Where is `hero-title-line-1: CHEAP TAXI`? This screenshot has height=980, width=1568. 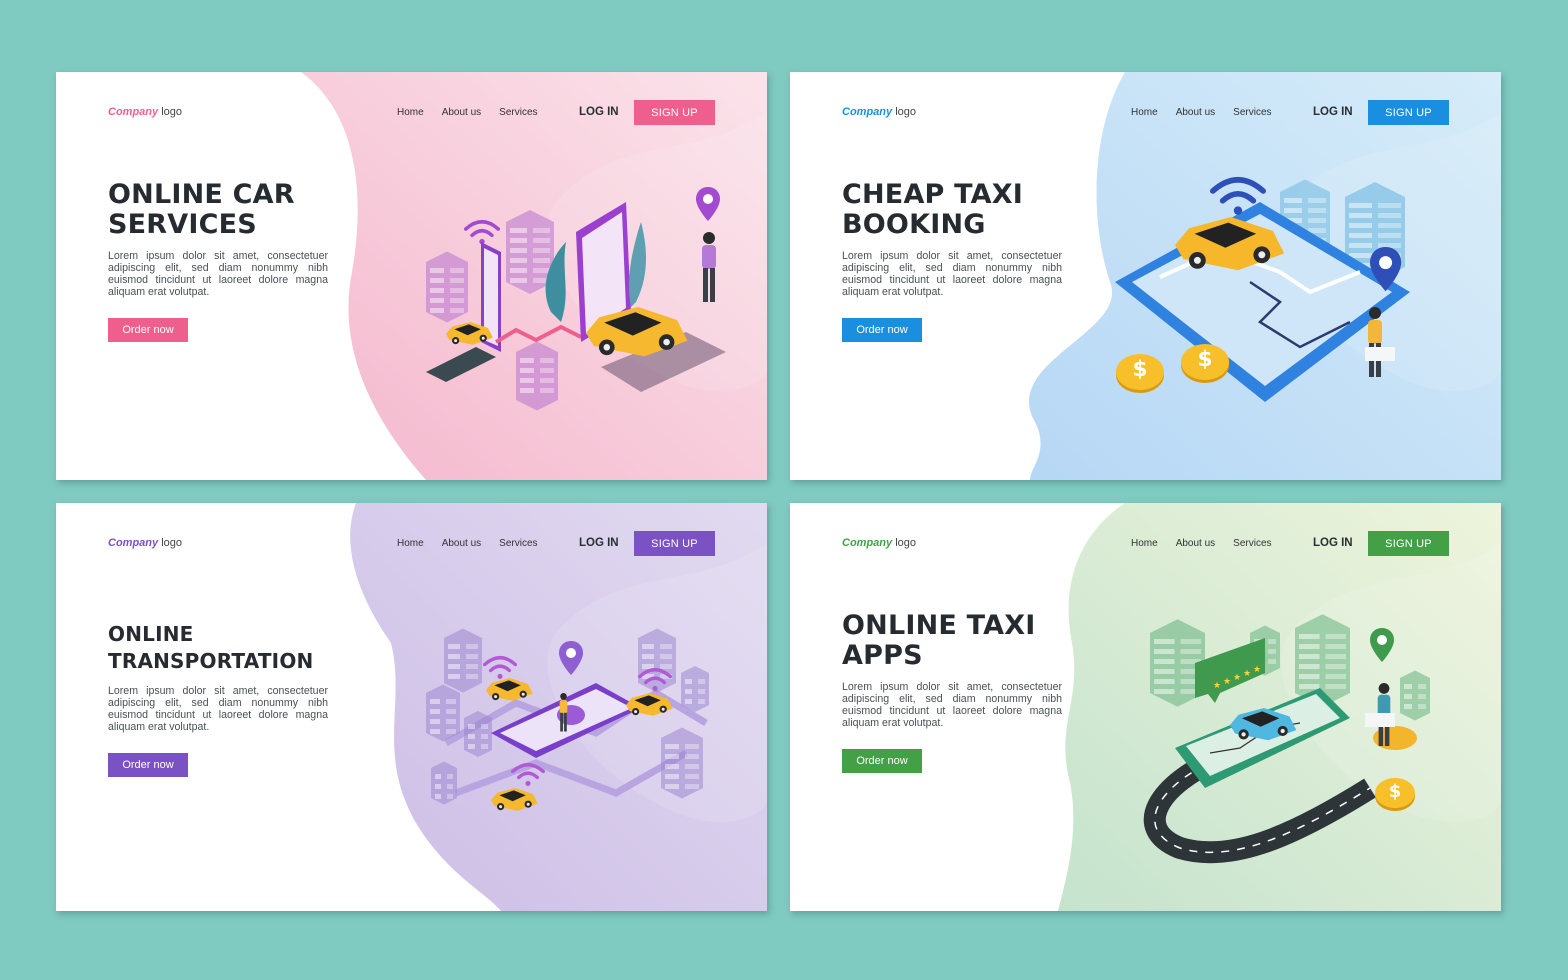 hero-title-line-1: CHEAP TAXI is located at coordinates (933, 194).